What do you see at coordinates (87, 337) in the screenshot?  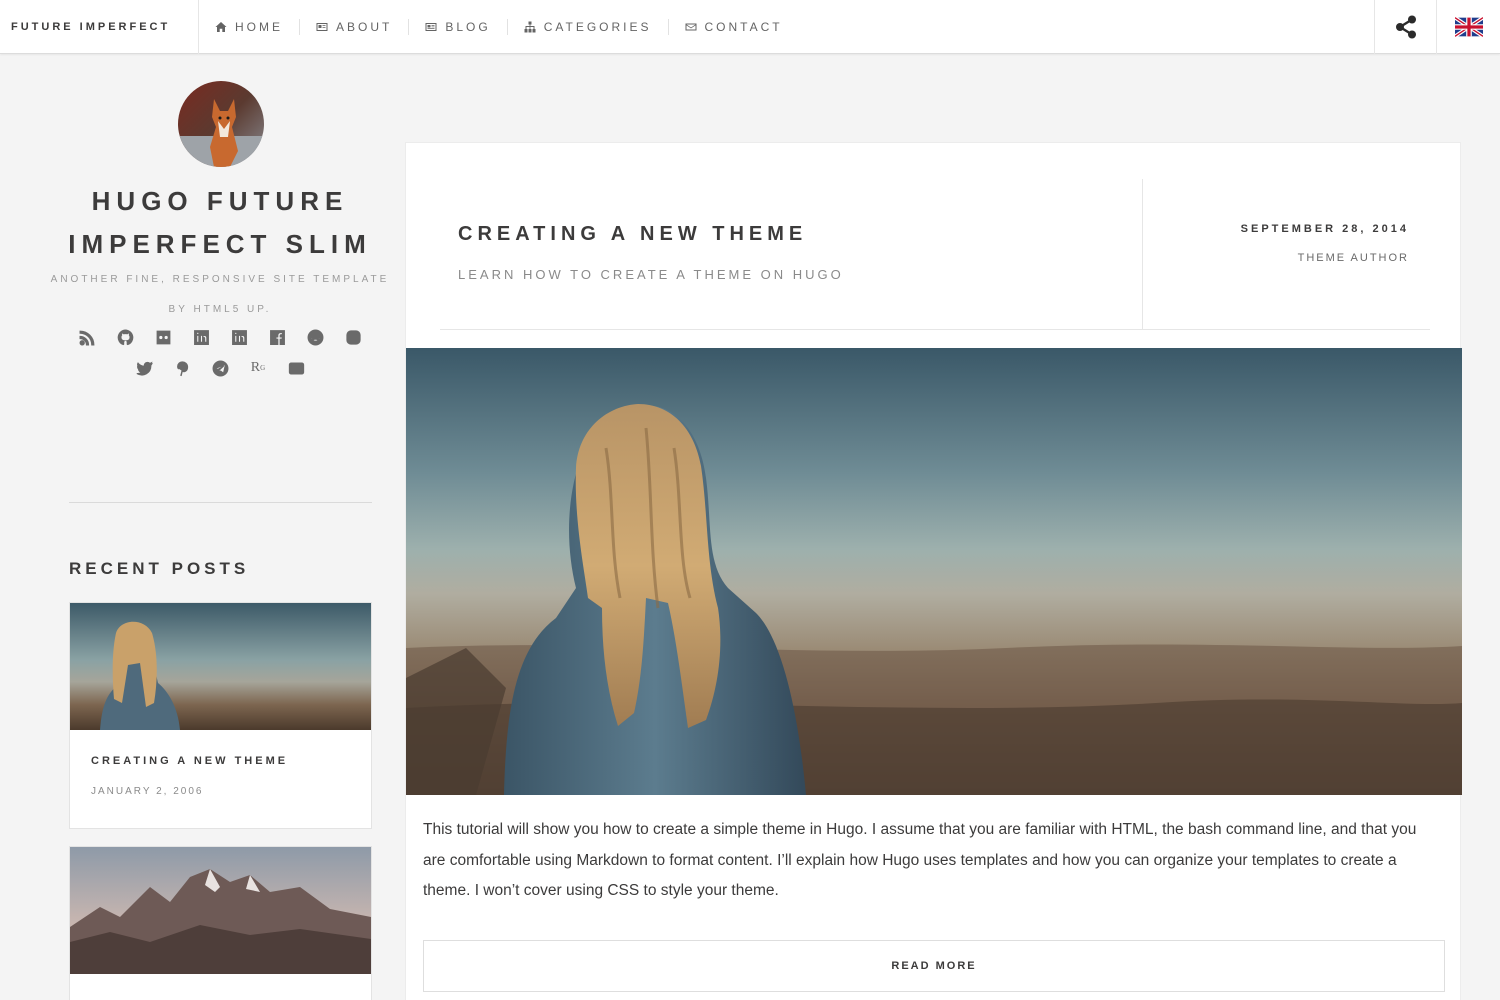 I see `rss-icon` at bounding box center [87, 337].